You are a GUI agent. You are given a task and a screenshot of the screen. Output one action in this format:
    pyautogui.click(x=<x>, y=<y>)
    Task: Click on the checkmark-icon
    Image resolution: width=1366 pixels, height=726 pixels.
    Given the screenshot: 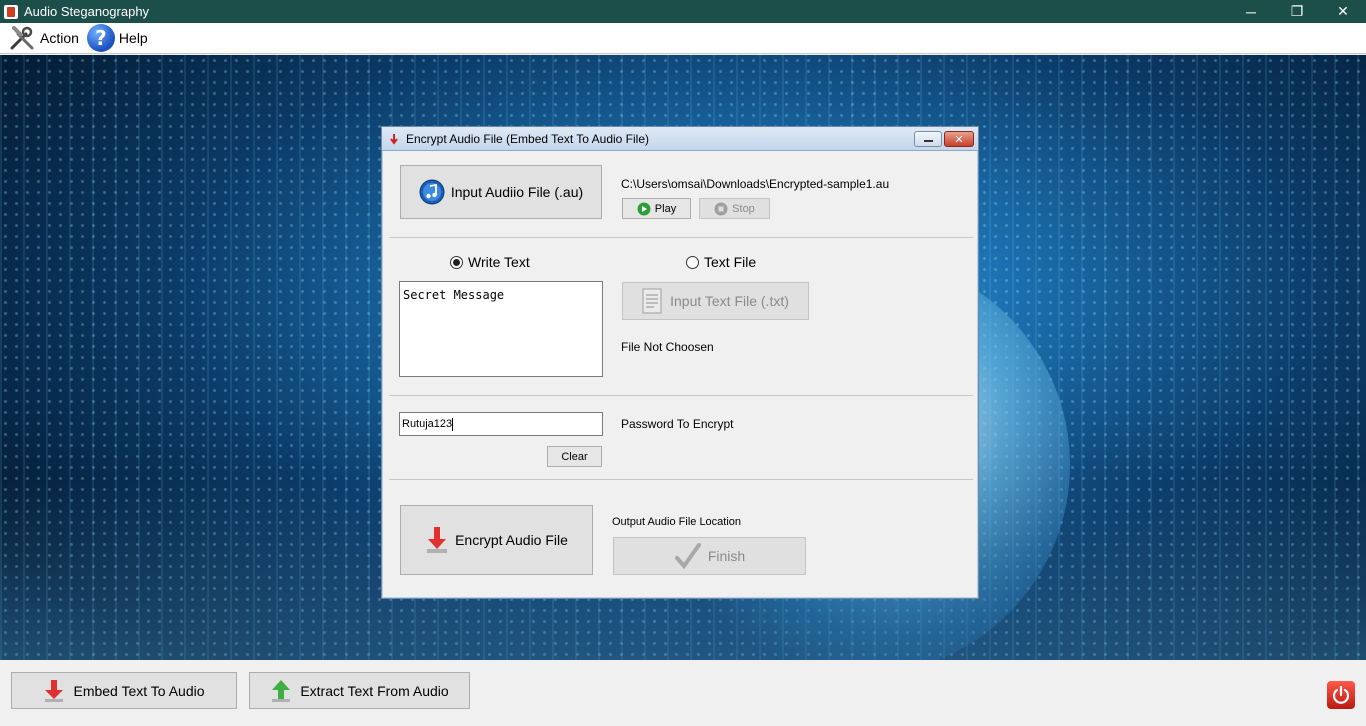 What is the action you would take?
    pyautogui.click(x=688, y=556)
    